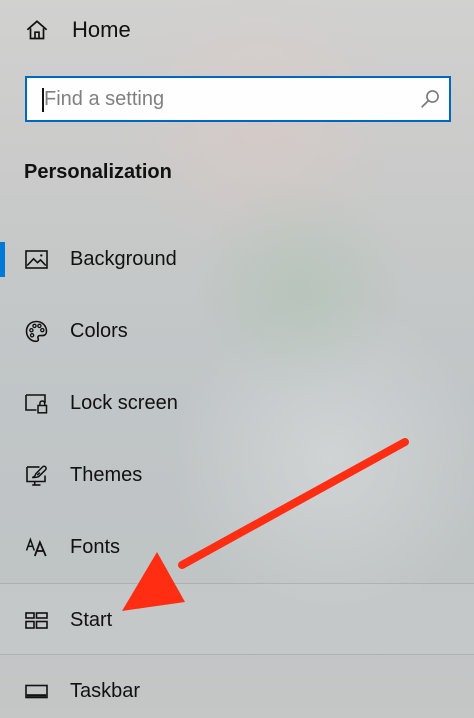 This screenshot has width=474, height=718. I want to click on fonts-icon, so click(36, 547).